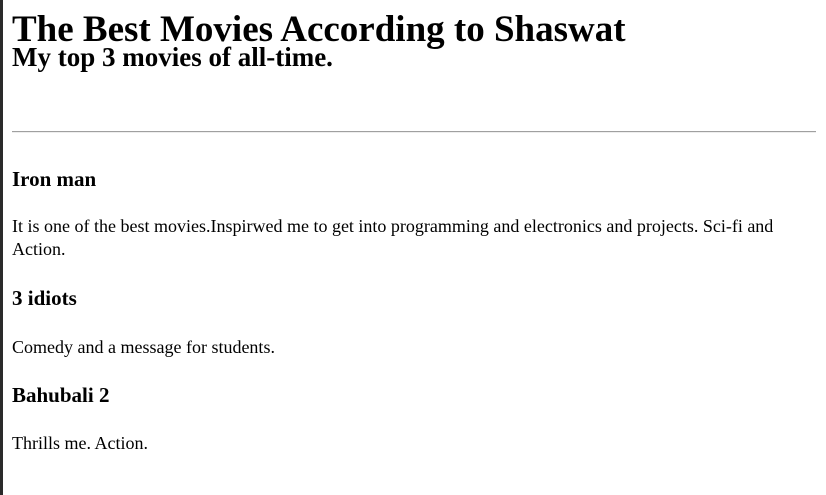 This screenshot has height=495, width=826. Describe the element at coordinates (172, 57) in the screenshot. I see `page-subtitle: My top 3 movies of all-time.` at that location.